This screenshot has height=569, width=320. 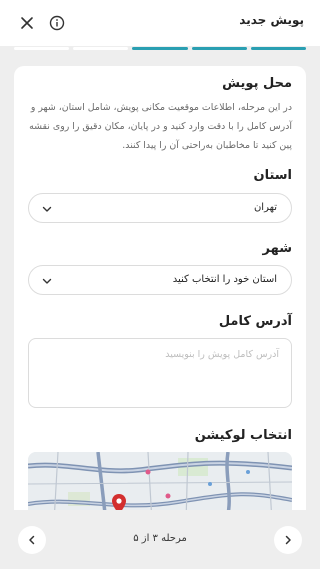 What do you see at coordinates (160, 280) in the screenshot?
I see `city-select: استان خود را انتخاب کنید` at bounding box center [160, 280].